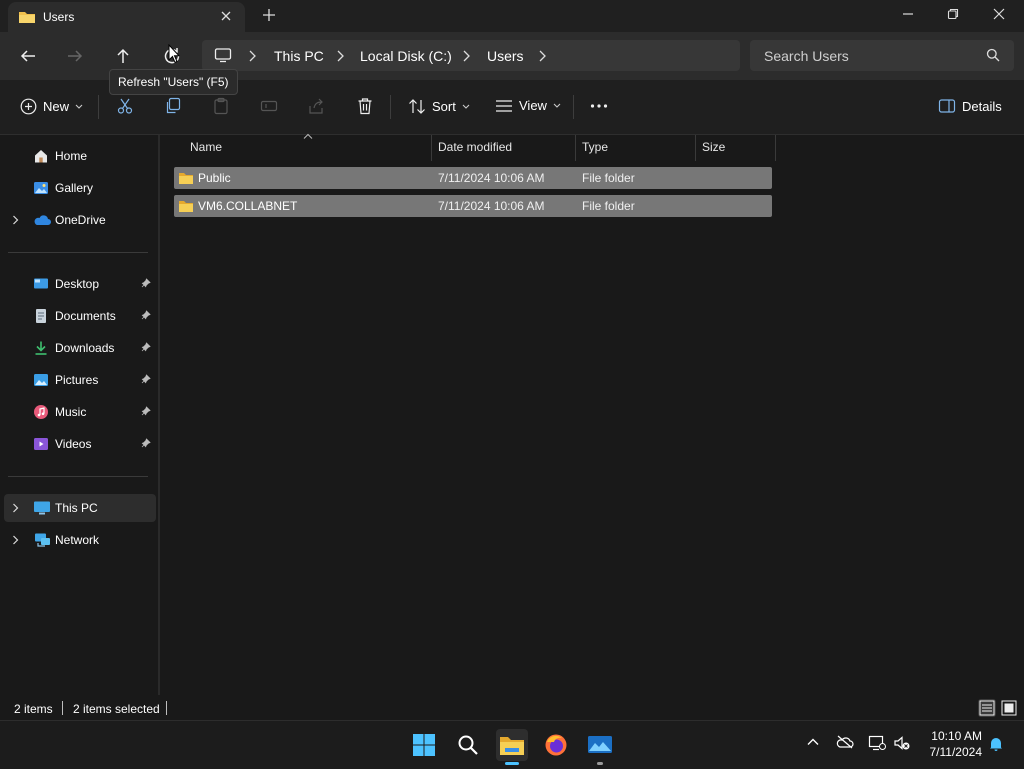 The image size is (1024, 769). I want to click on taskbar-search-button, so click(468, 745).